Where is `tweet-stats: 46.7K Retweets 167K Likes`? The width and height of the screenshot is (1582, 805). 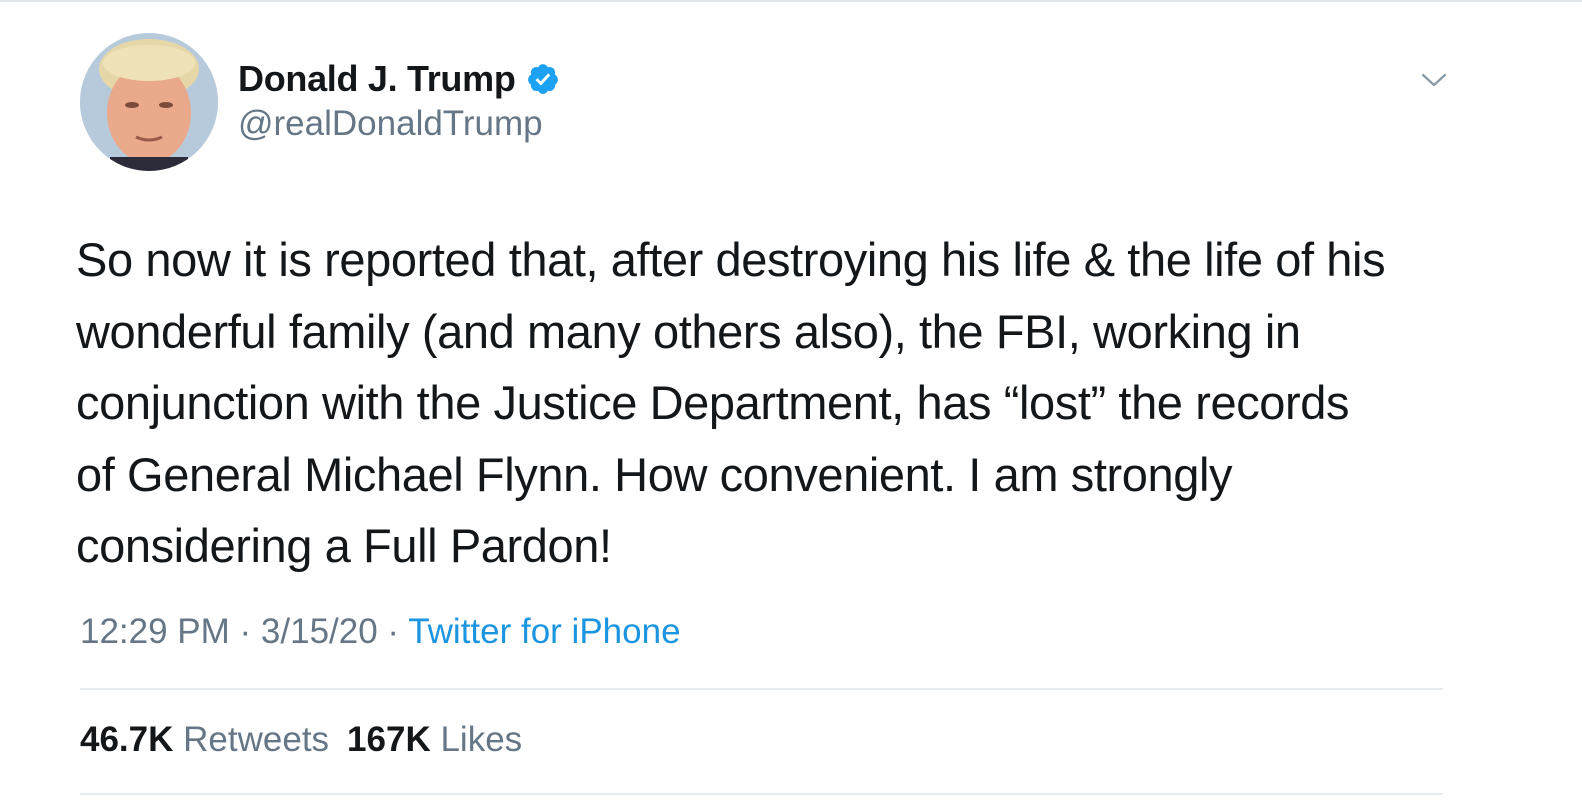
tweet-stats: 46.7K Retweets 167K Likes is located at coordinates (310, 740).